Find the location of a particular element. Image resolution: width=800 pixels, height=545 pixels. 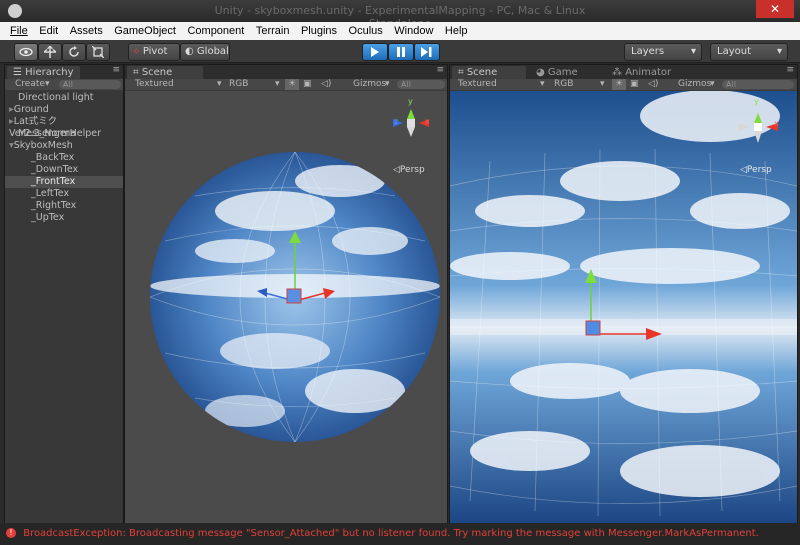

pivot-toggle: ⟡ Pivot is located at coordinates (154, 52).